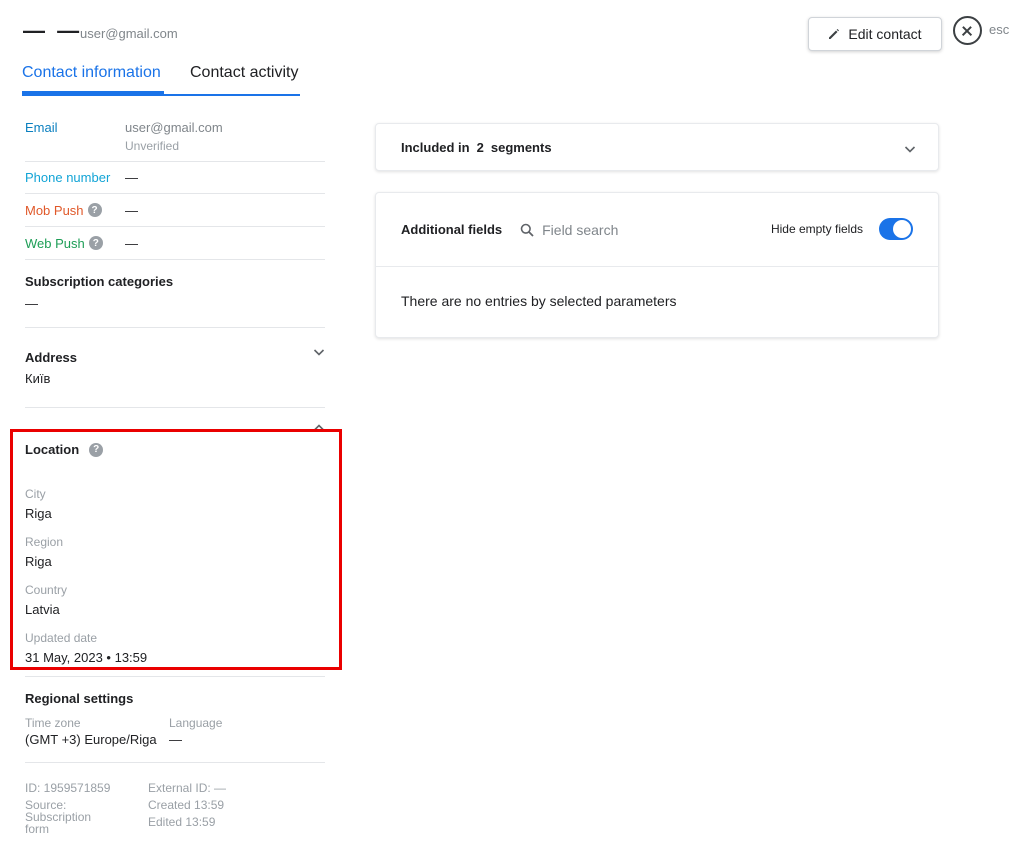 The width and height of the screenshot is (1021, 841). What do you see at coordinates (175, 368) in the screenshot?
I see `address-section: Address Київ` at bounding box center [175, 368].